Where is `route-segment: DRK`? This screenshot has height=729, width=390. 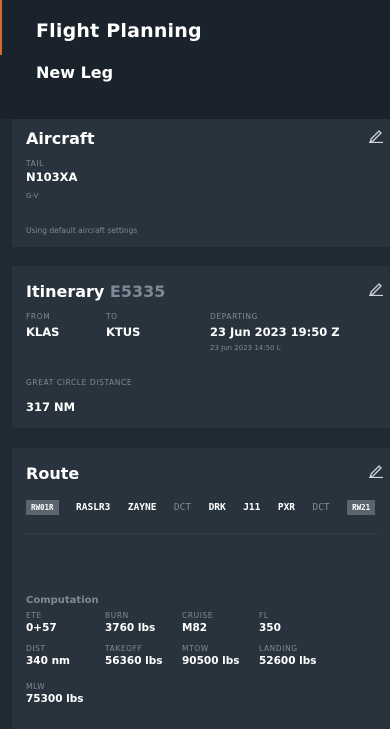 route-segment: DRK is located at coordinates (217, 507).